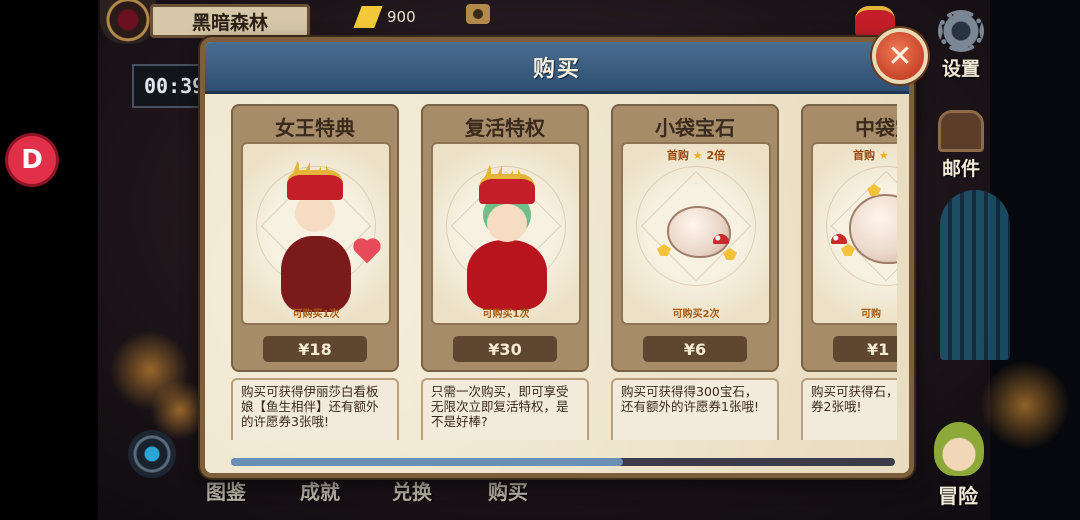 This screenshot has height=520, width=1080. I want to click on bonus-multiplier: 2倍, so click(716, 155).